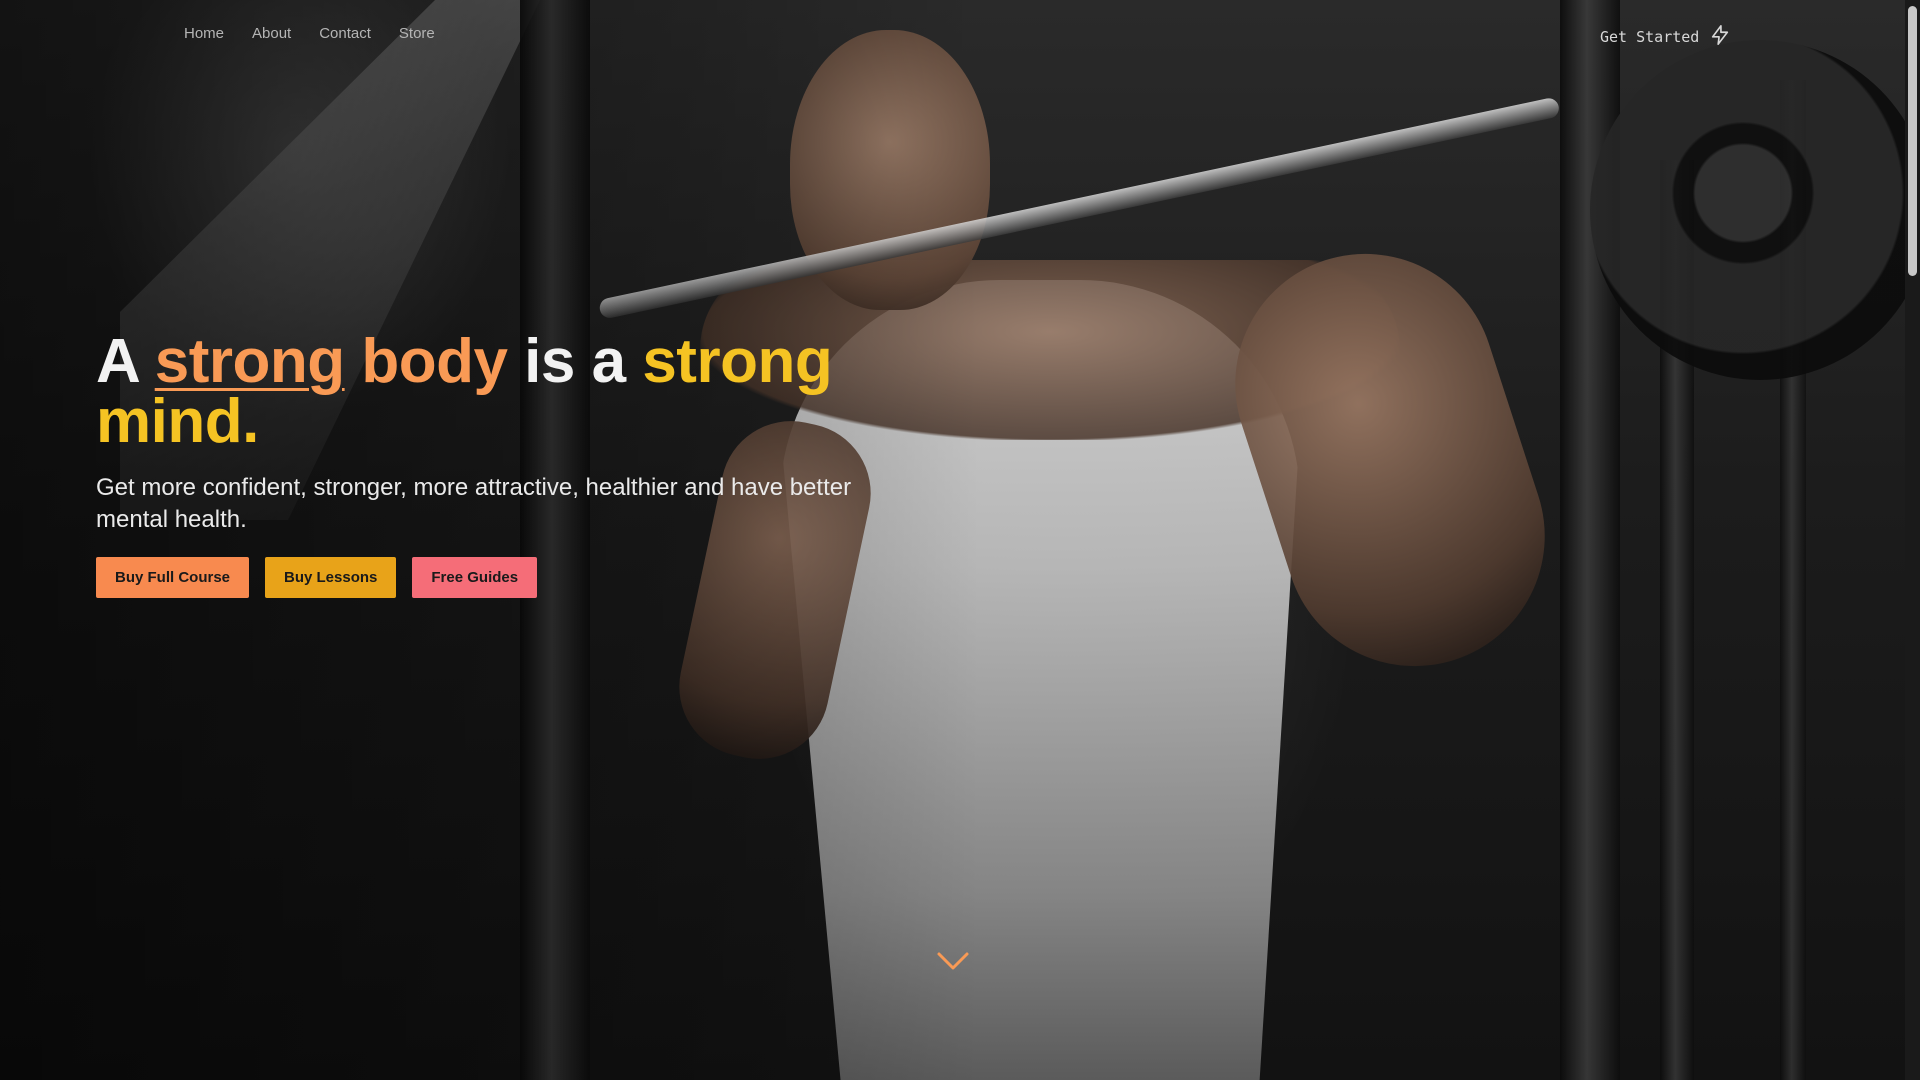 Image resolution: width=1920 pixels, height=1080 pixels. Describe the element at coordinates (575, 361) in the screenshot. I see `headline-word-is-a: is a` at that location.